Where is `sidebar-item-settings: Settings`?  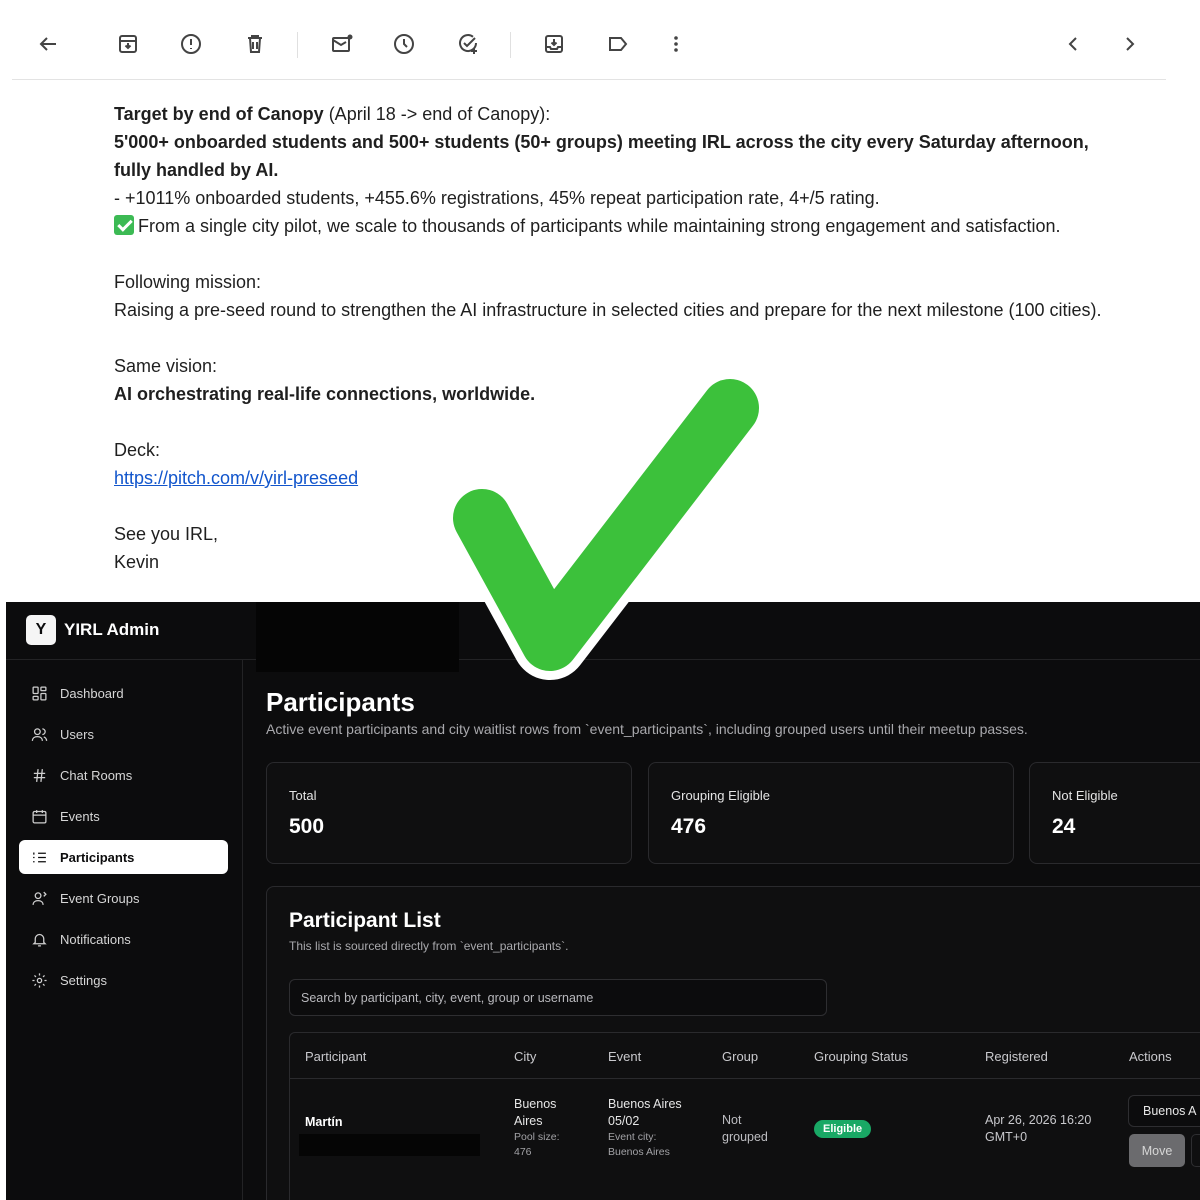 sidebar-item-settings: Settings is located at coordinates (123, 980).